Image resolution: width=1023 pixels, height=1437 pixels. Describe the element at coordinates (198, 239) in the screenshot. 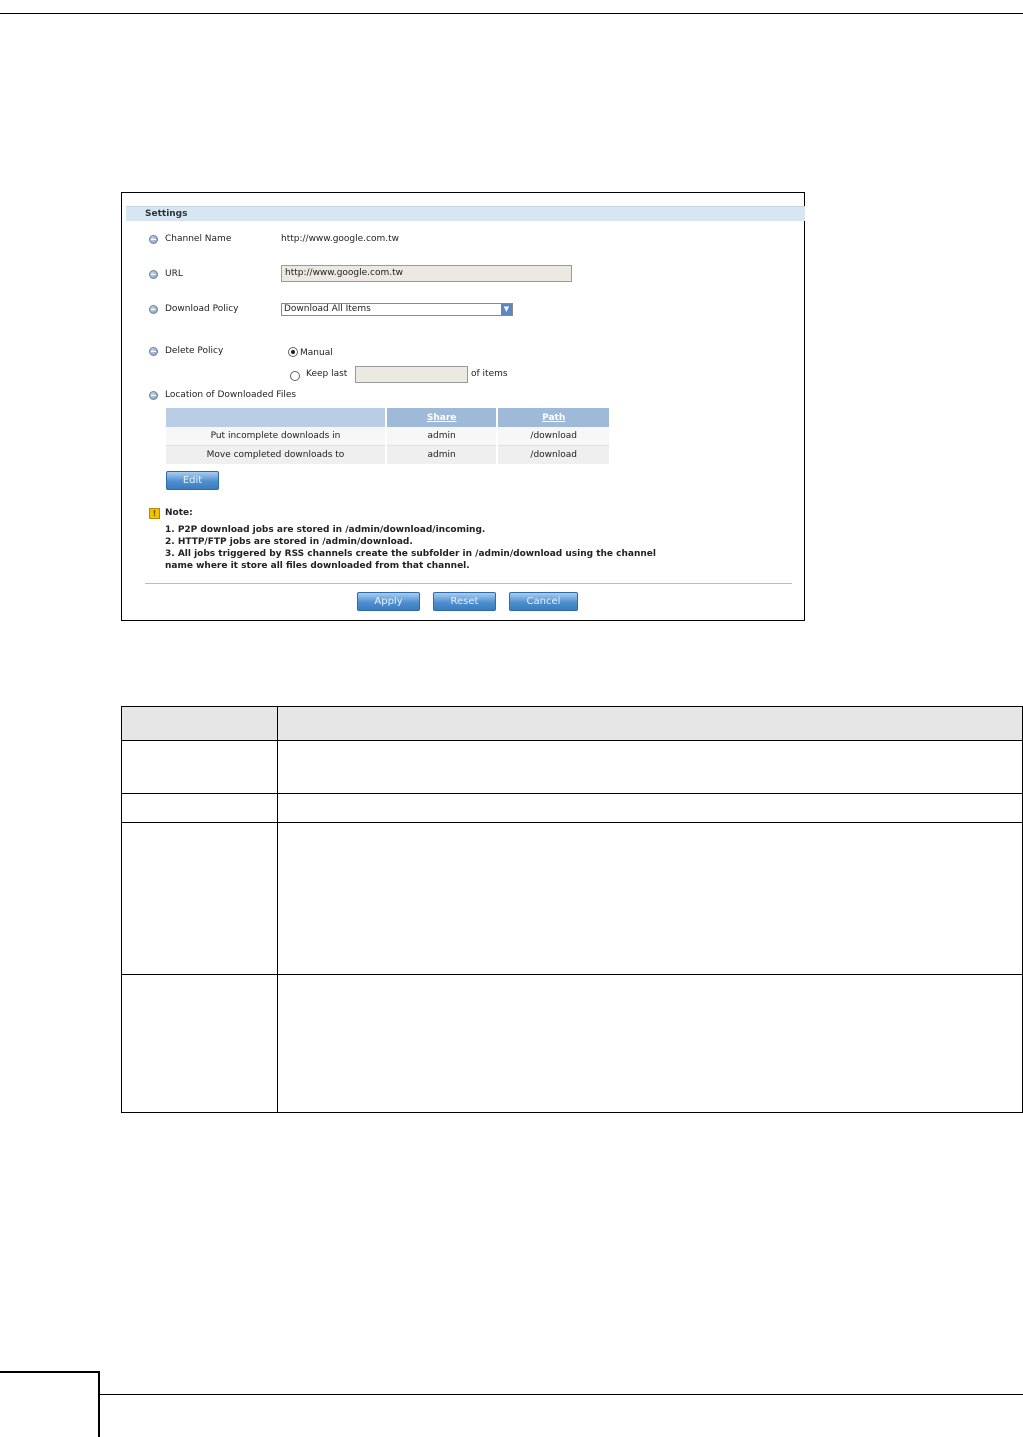

I see `channel-name-label: Channel Name` at that location.